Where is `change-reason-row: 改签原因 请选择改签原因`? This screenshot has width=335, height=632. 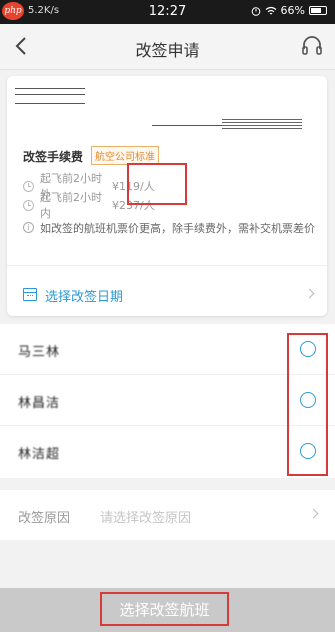 change-reason-row: 改签原因 请选择改签原因 is located at coordinates (167, 515).